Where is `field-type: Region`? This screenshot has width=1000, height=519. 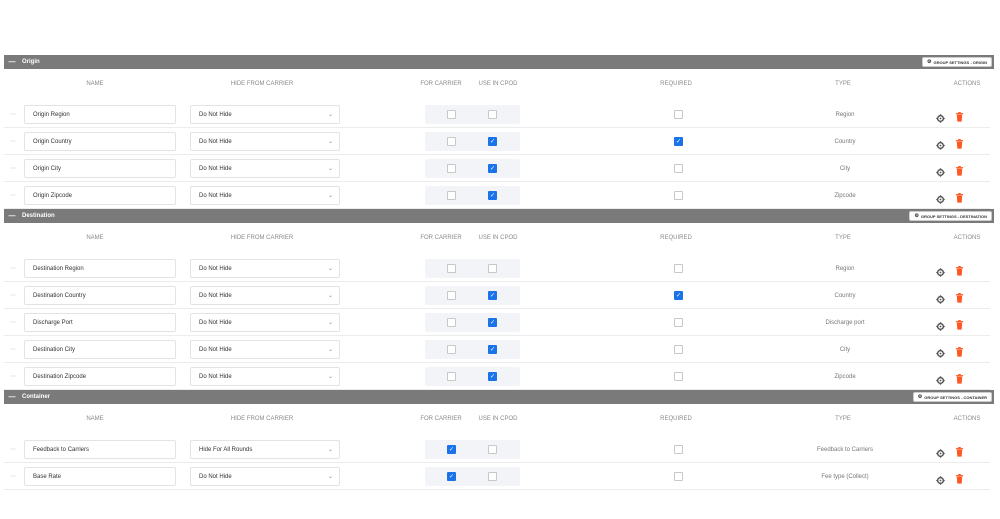
field-type: Region is located at coordinates (845, 269).